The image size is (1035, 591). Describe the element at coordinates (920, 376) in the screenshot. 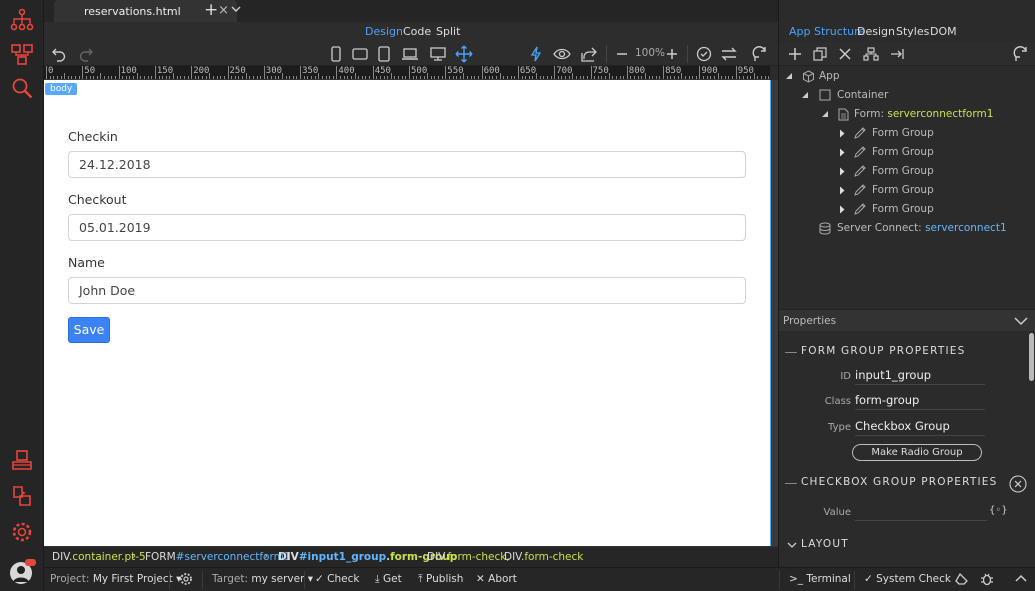

I see `id-field: input1_group` at that location.